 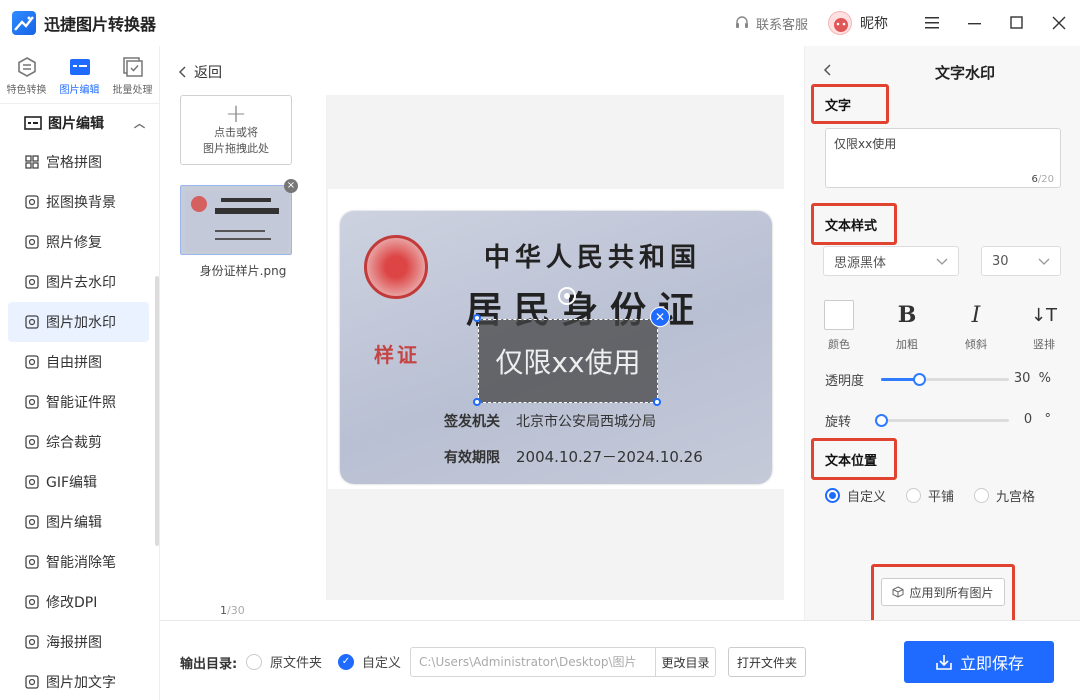 What do you see at coordinates (881, 420) in the screenshot?
I see `rotate-knob` at bounding box center [881, 420].